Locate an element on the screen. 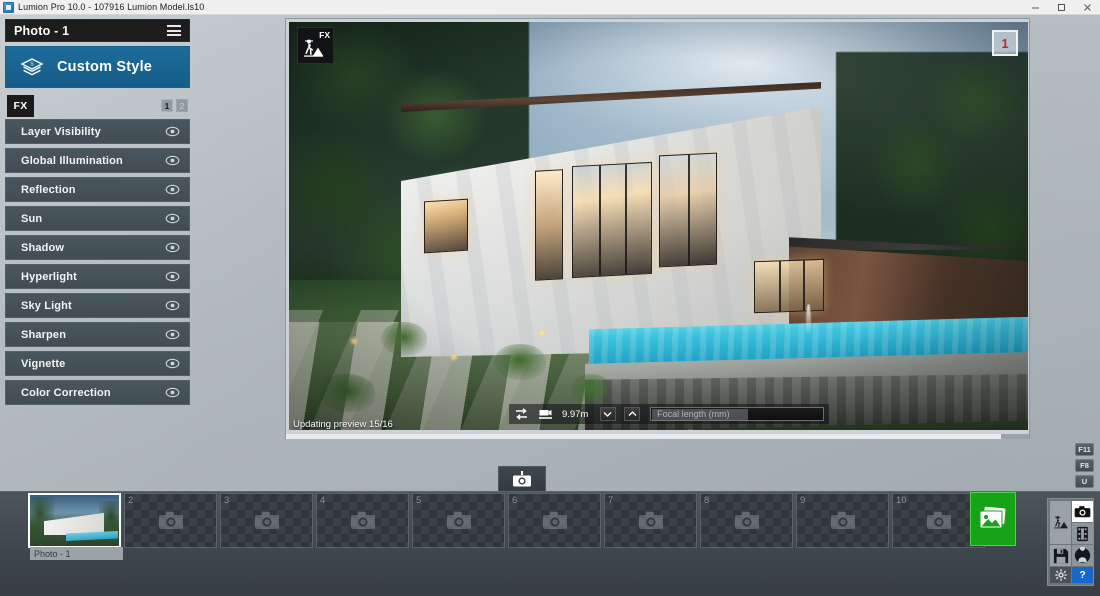 The width and height of the screenshot is (1100, 596). effect-item-sky-light: Sky Light is located at coordinates (97, 305).